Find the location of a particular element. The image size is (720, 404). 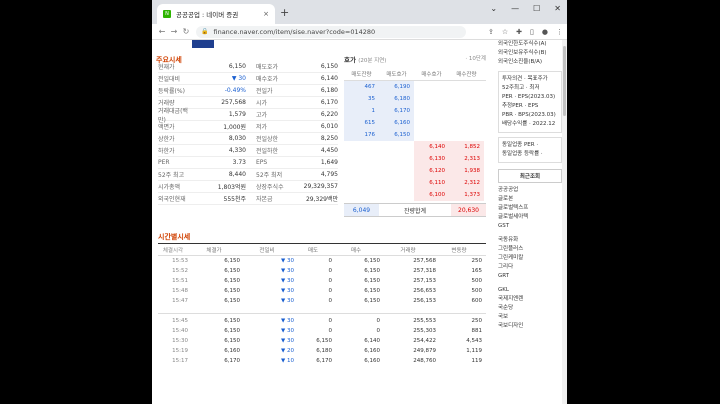

recent-list-3: GKL 국제지엔렌 국순당 국보 국보디자인 is located at coordinates (530, 308).